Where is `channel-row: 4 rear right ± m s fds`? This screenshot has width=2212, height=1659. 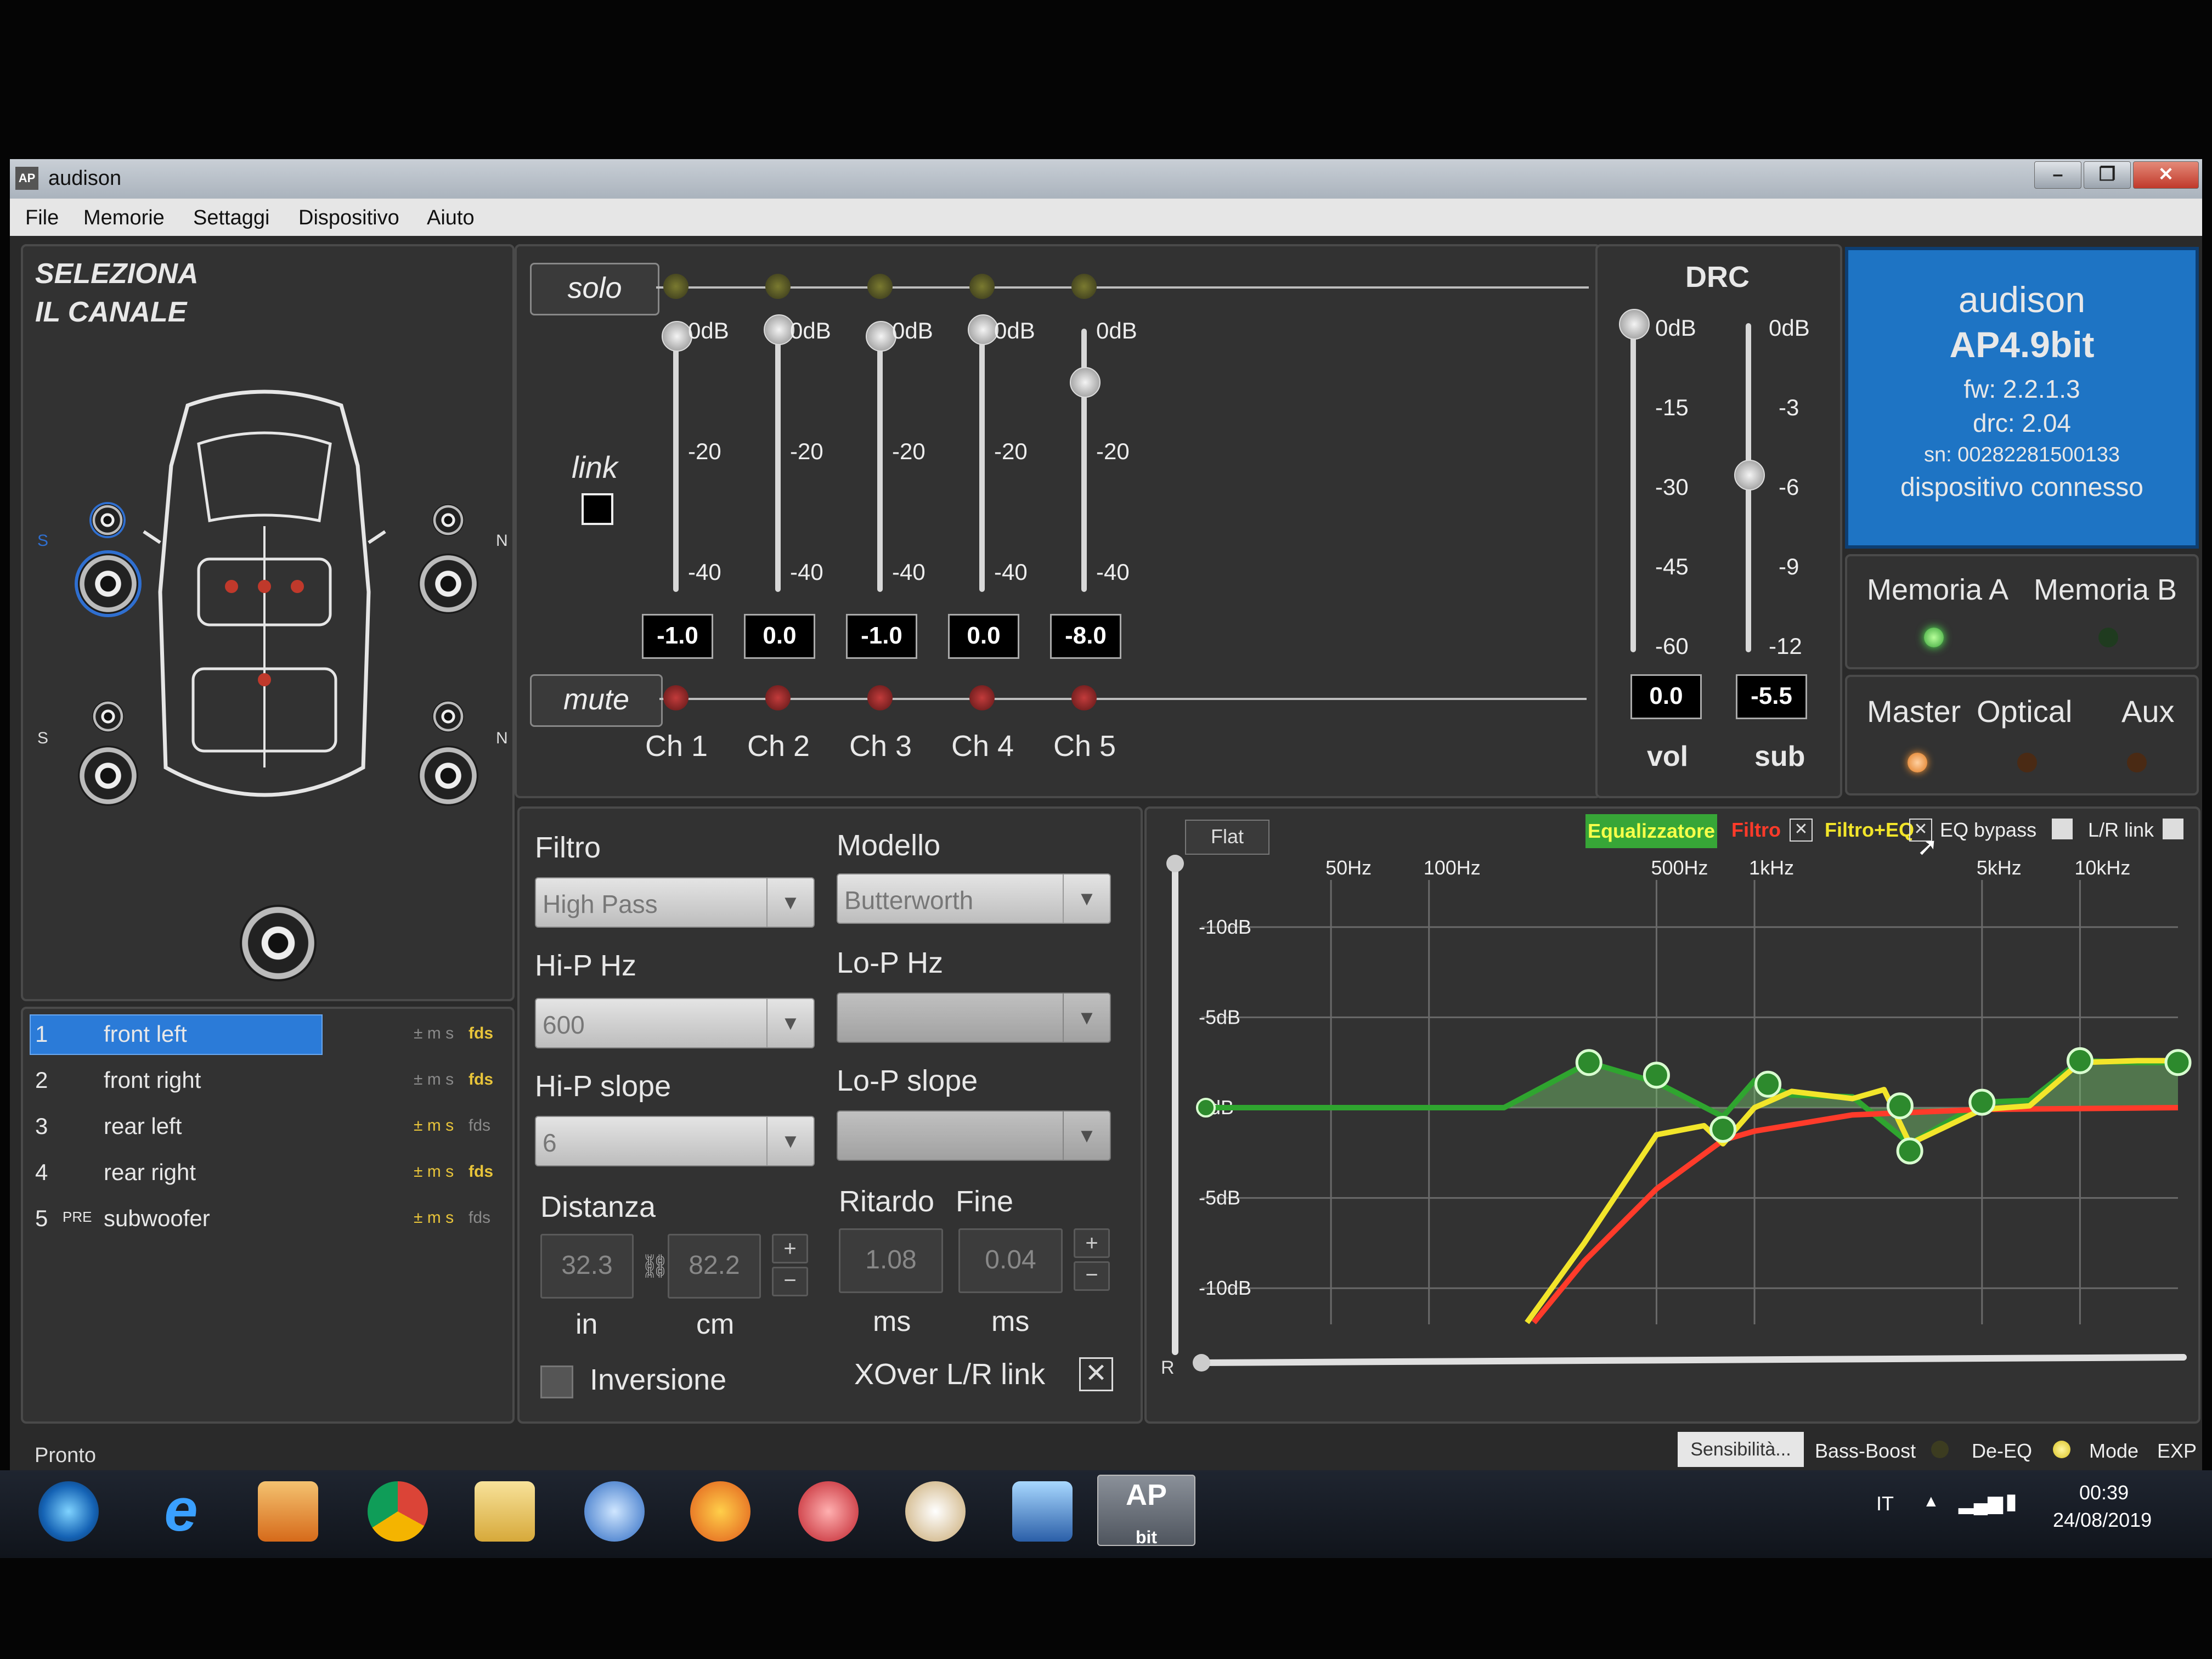 channel-row: 4 rear right ± m s fds is located at coordinates (265, 1173).